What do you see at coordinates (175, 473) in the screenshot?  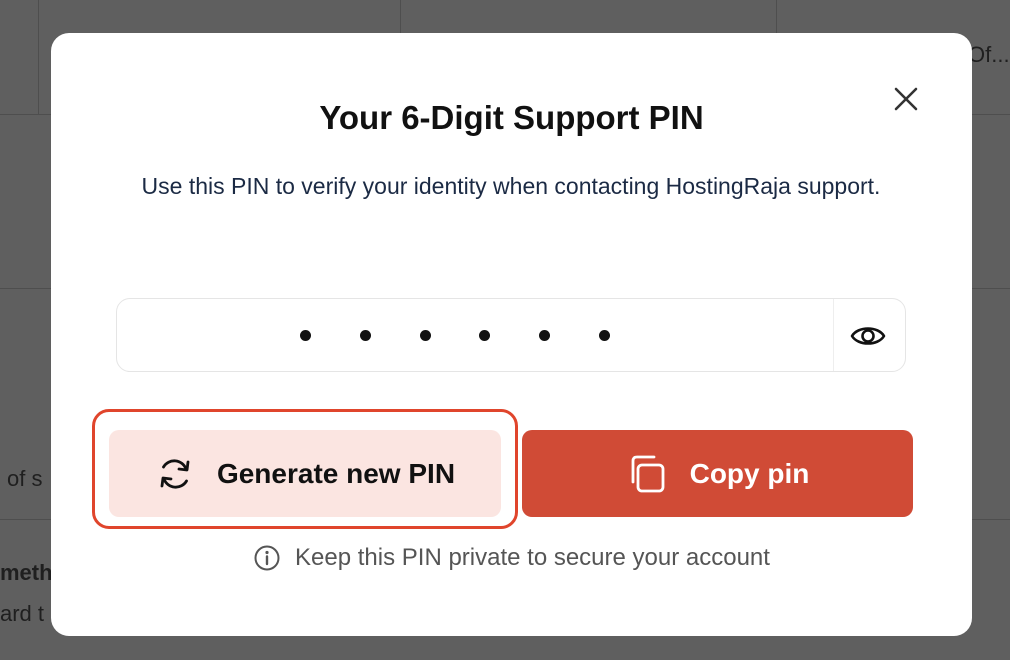 I see `refresh-icon` at bounding box center [175, 473].